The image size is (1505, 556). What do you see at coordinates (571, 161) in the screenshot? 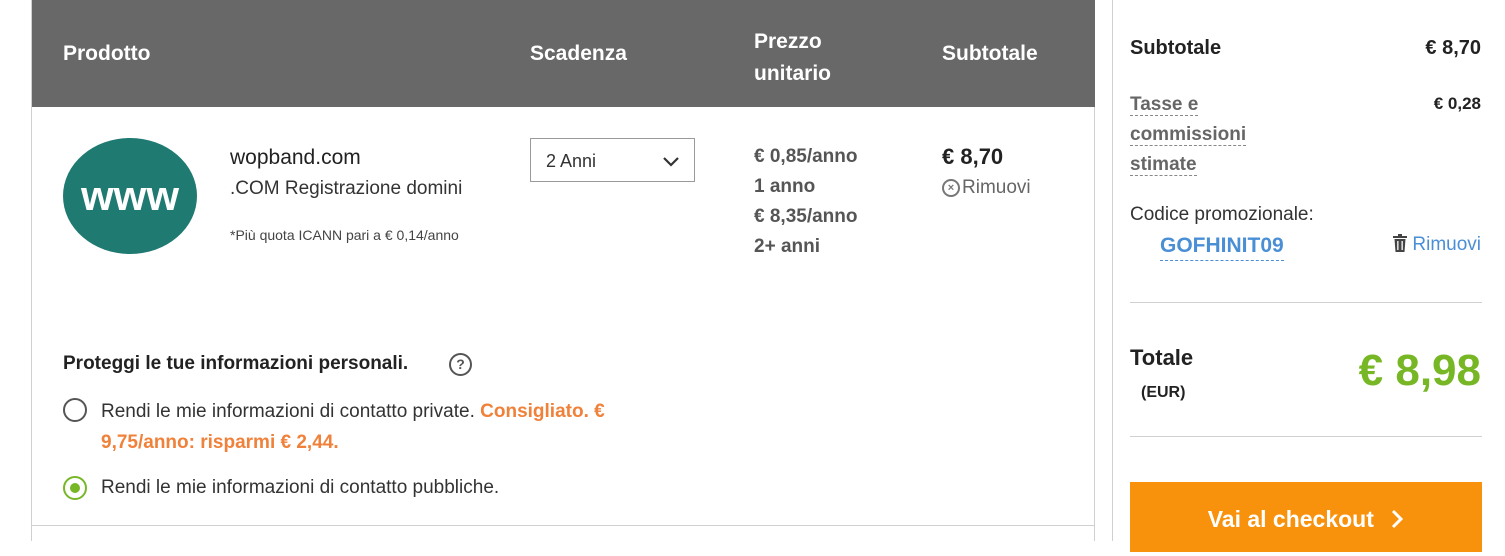
I see `duration-value: 2 Anni` at bounding box center [571, 161].